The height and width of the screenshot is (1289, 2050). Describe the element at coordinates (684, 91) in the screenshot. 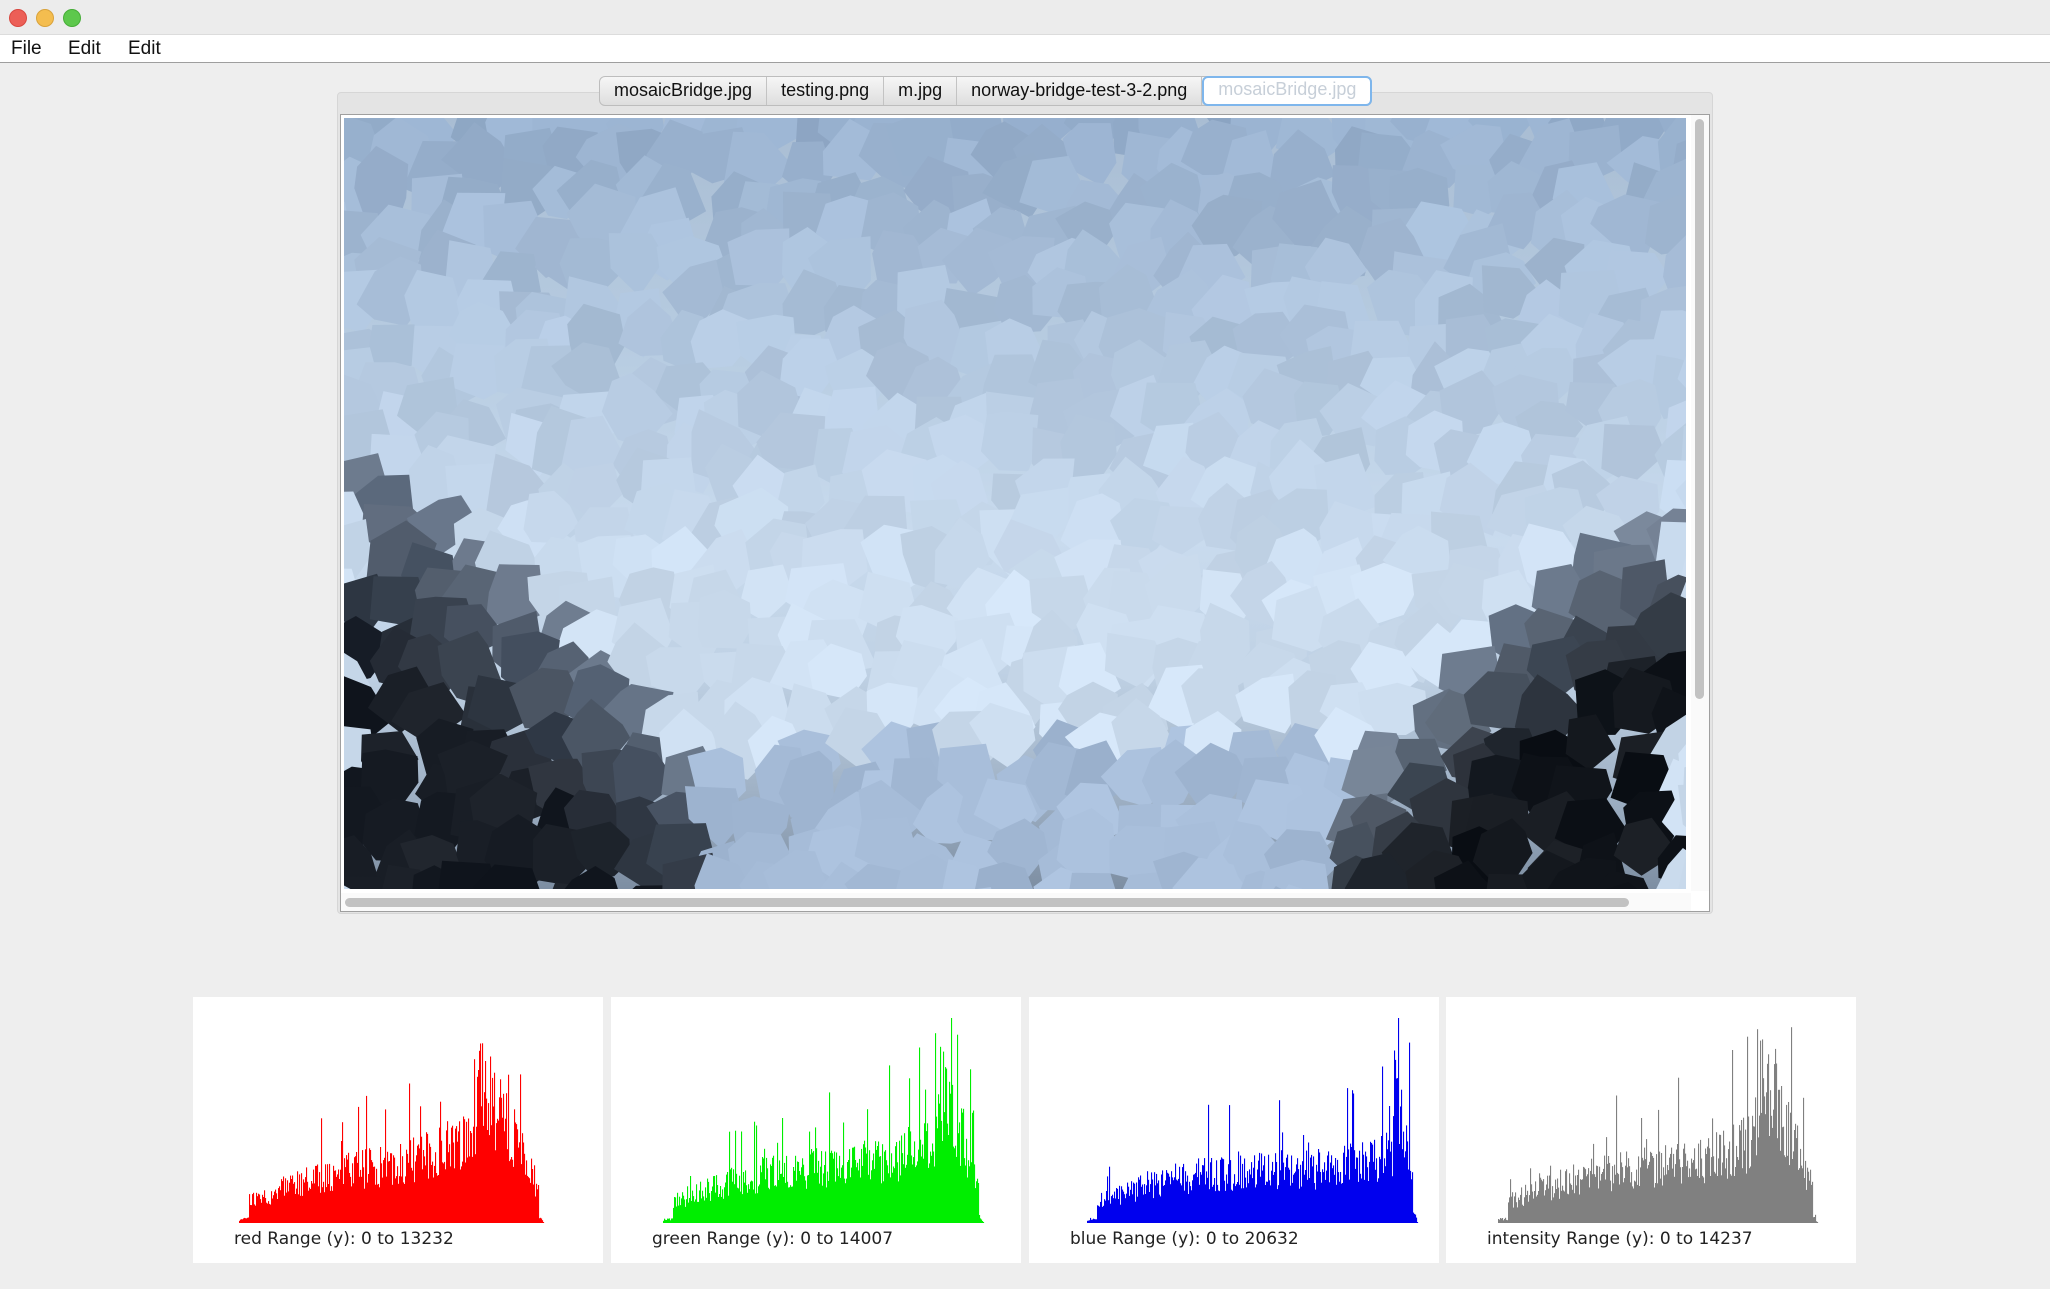

I see `tab-mosaicbridge: mosaicBridge.jpg` at that location.